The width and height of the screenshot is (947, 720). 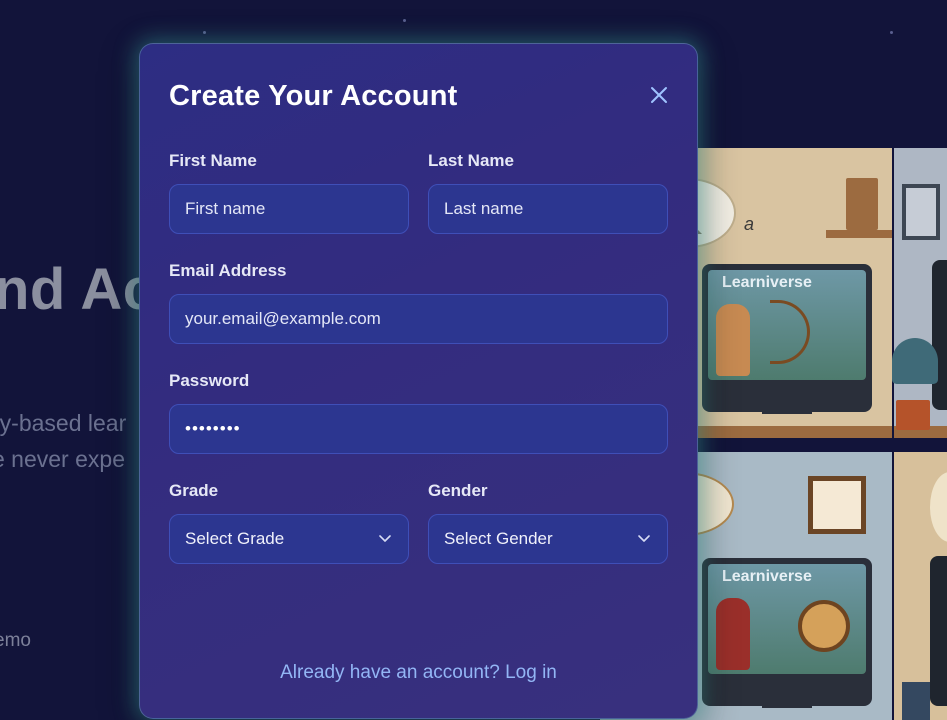 What do you see at coordinates (824, 626) in the screenshot?
I see `compass-icon` at bounding box center [824, 626].